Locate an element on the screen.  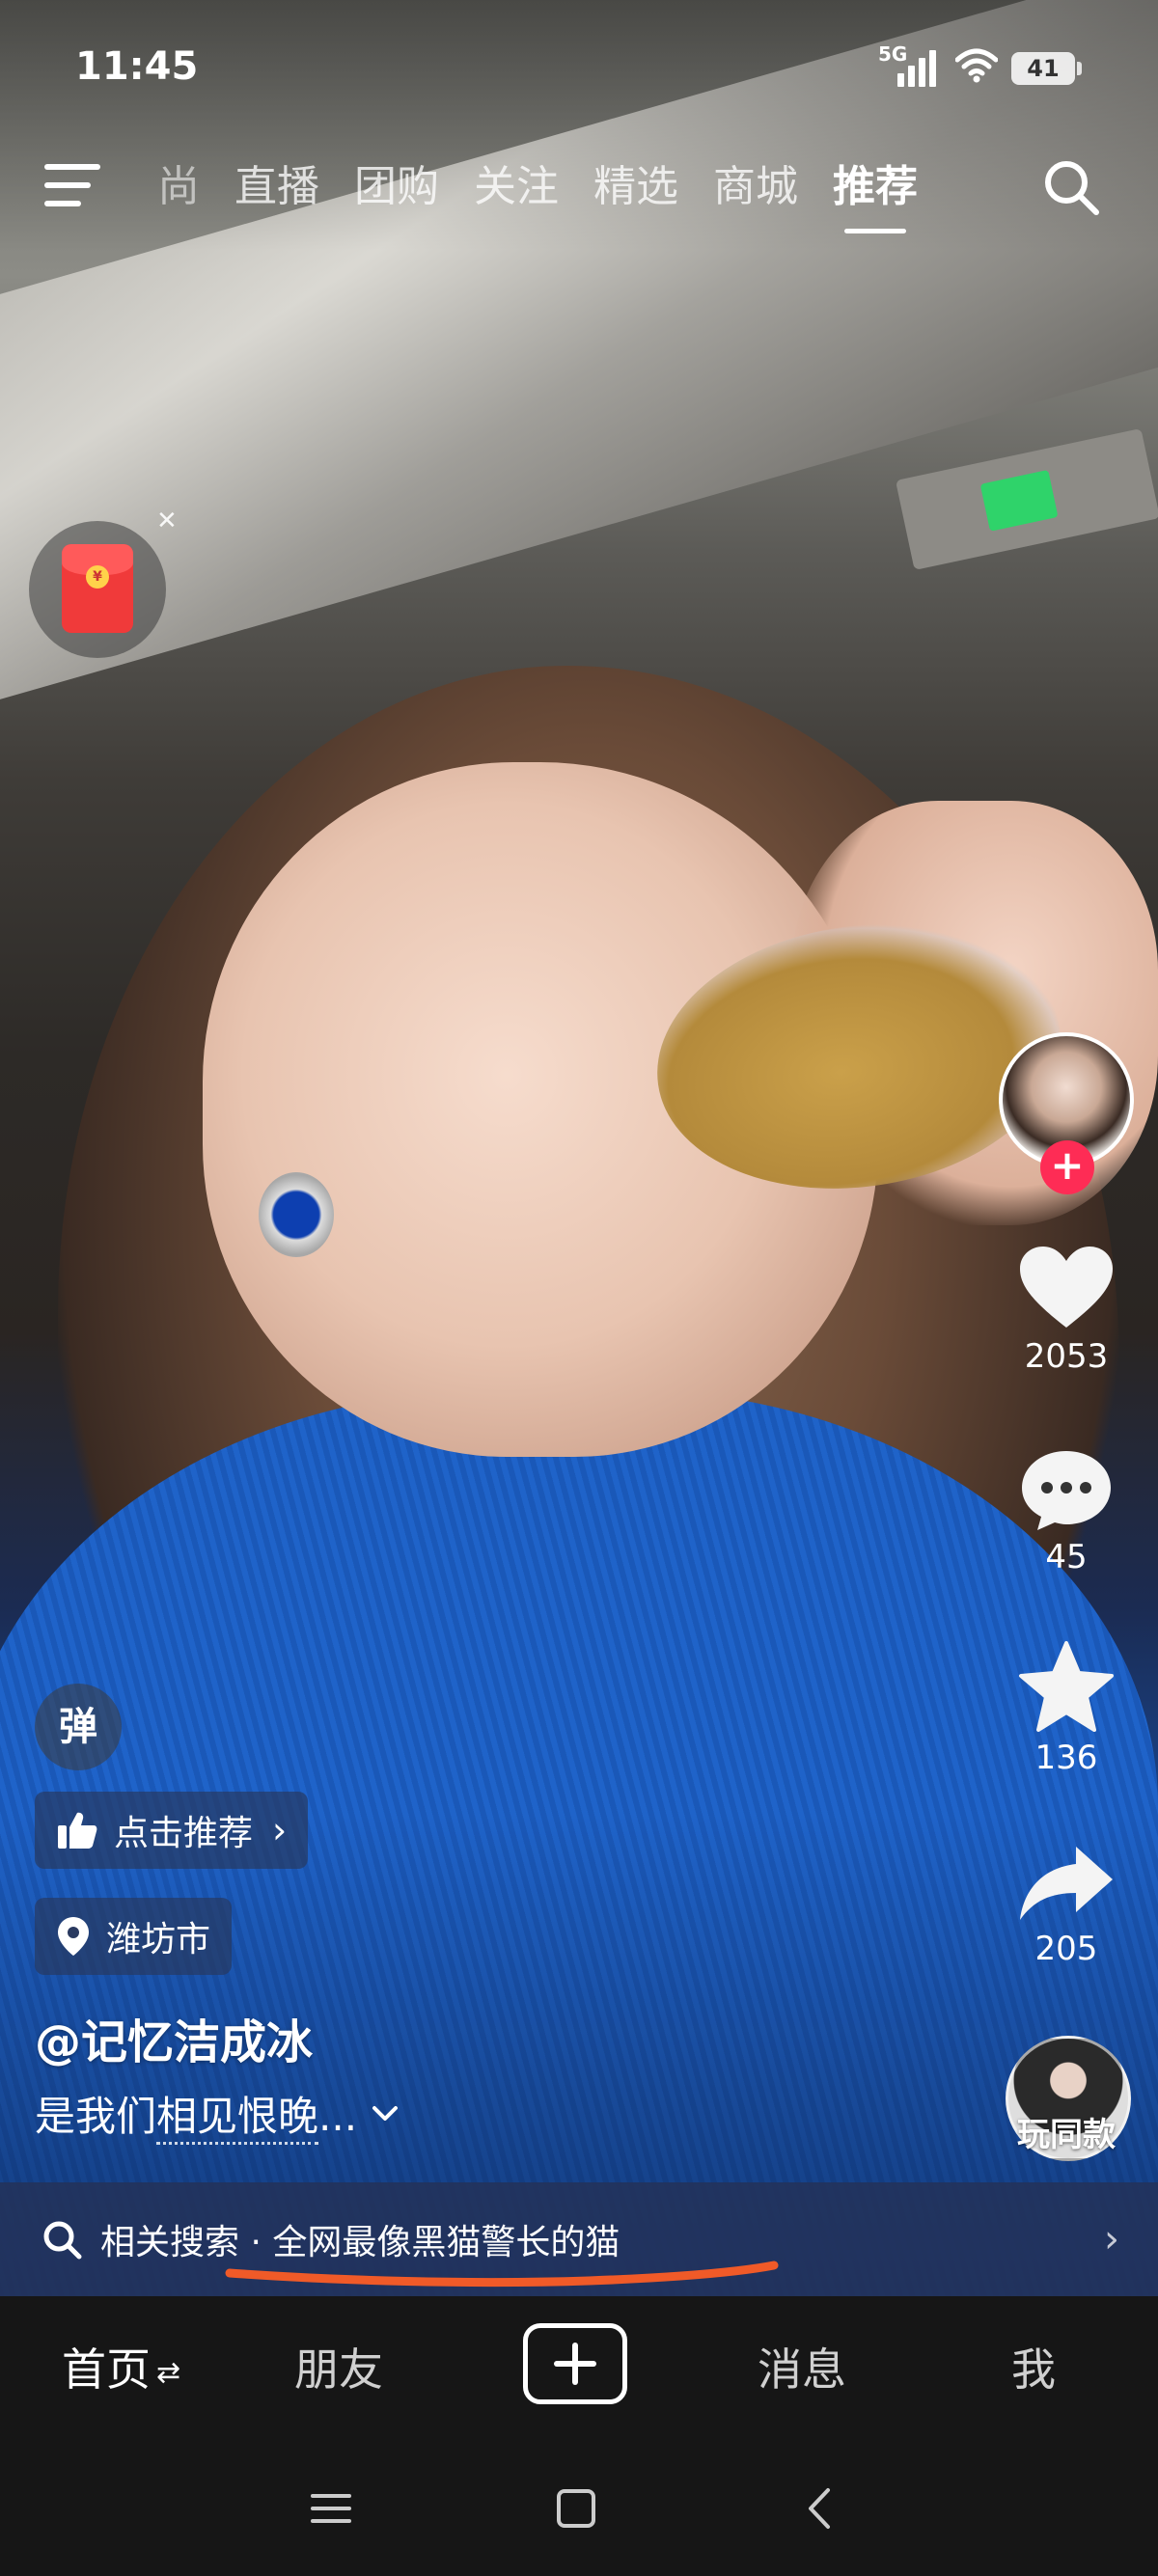
comment-icon is located at coordinates (1066, 1491).